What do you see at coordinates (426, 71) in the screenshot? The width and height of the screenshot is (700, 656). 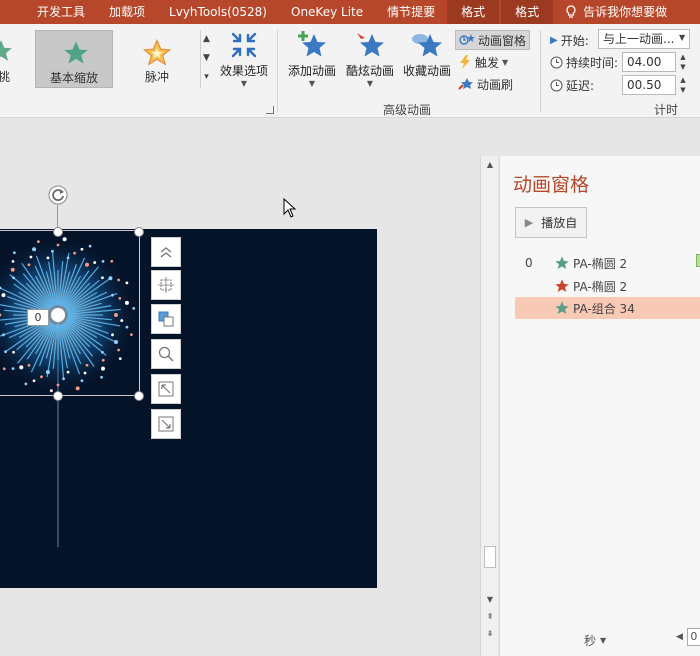 I see `fav-animation-label: 收藏动画` at bounding box center [426, 71].